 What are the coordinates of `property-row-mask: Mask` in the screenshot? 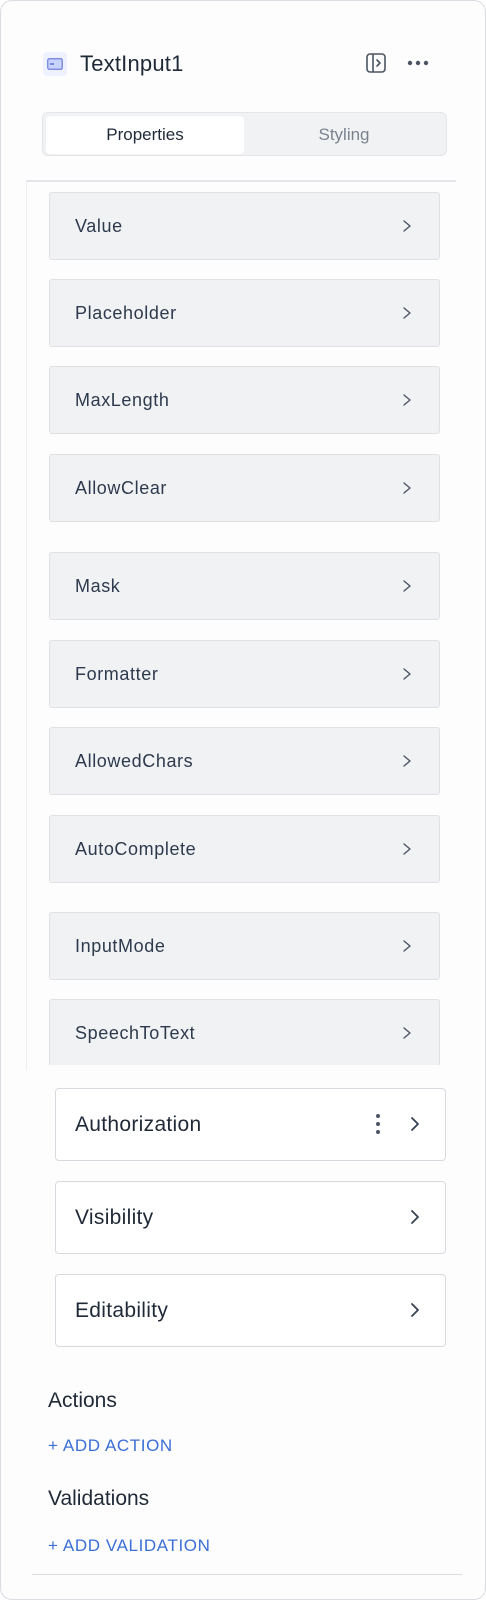 It's located at (244, 586).